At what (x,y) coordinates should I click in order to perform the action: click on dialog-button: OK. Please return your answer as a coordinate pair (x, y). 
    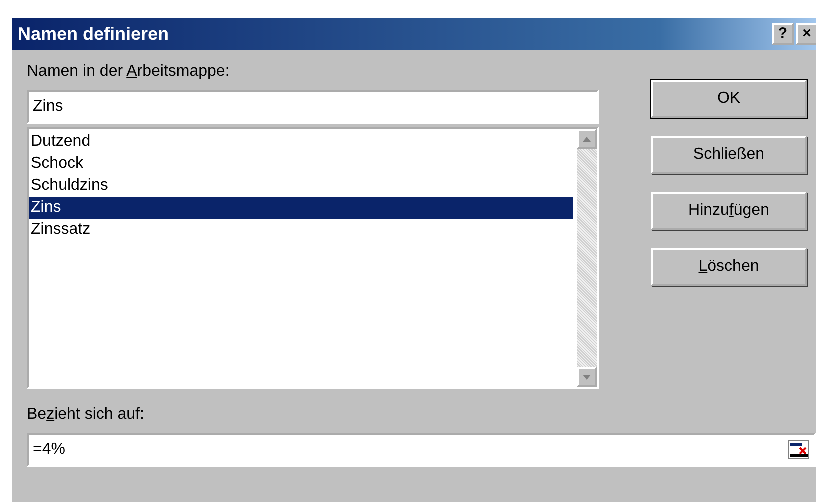
    Looking at the image, I should click on (729, 99).